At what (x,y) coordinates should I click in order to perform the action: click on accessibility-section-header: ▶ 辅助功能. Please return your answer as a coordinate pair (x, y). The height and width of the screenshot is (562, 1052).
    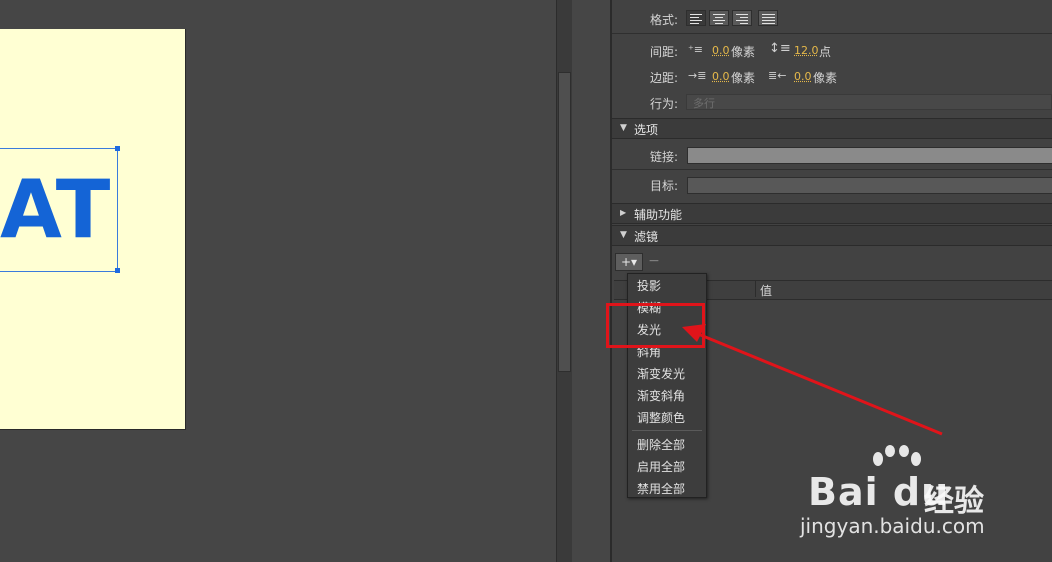
    Looking at the image, I should click on (832, 213).